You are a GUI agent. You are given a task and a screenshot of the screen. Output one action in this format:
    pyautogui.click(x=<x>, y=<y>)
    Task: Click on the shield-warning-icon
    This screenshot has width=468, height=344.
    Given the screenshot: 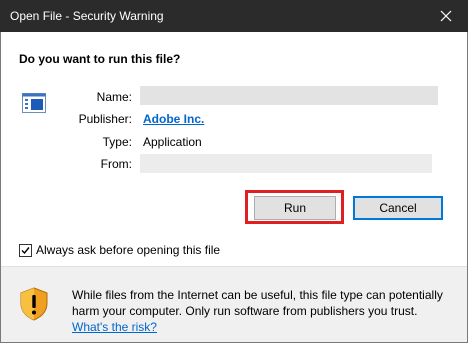 What is the action you would take?
    pyautogui.click(x=34, y=304)
    